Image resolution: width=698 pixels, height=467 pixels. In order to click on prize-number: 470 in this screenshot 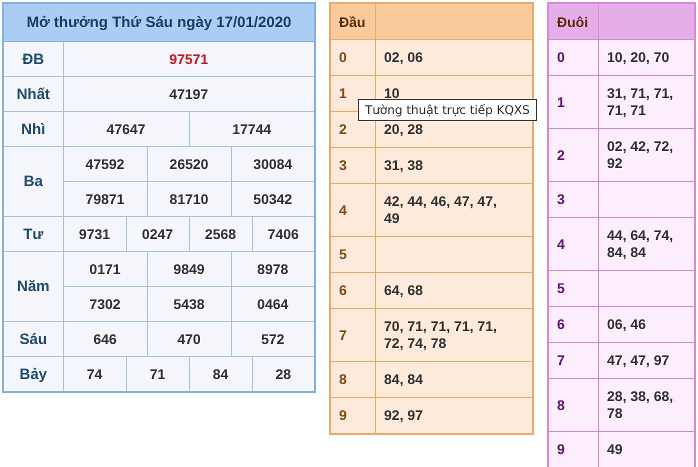, I will do `click(189, 339)`.